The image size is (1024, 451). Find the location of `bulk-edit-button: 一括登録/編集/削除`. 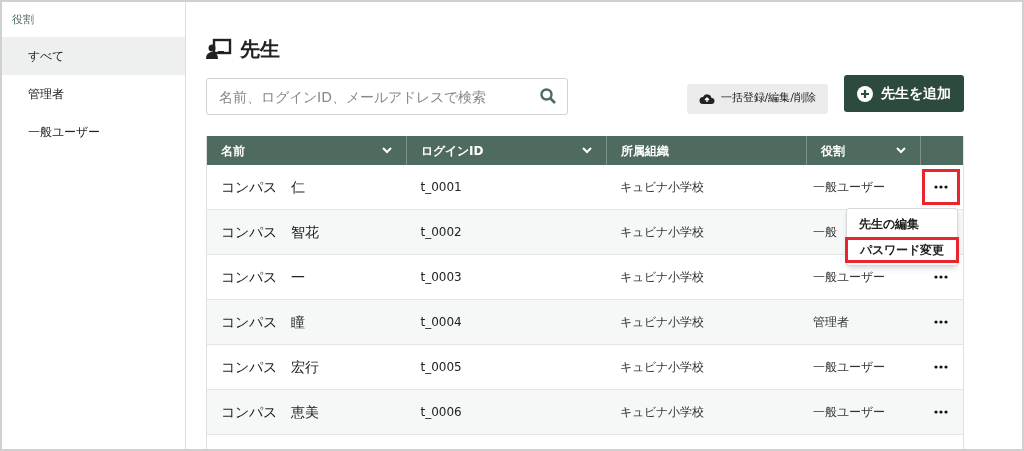

bulk-edit-button: 一括登録/編集/削除 is located at coordinates (757, 98).